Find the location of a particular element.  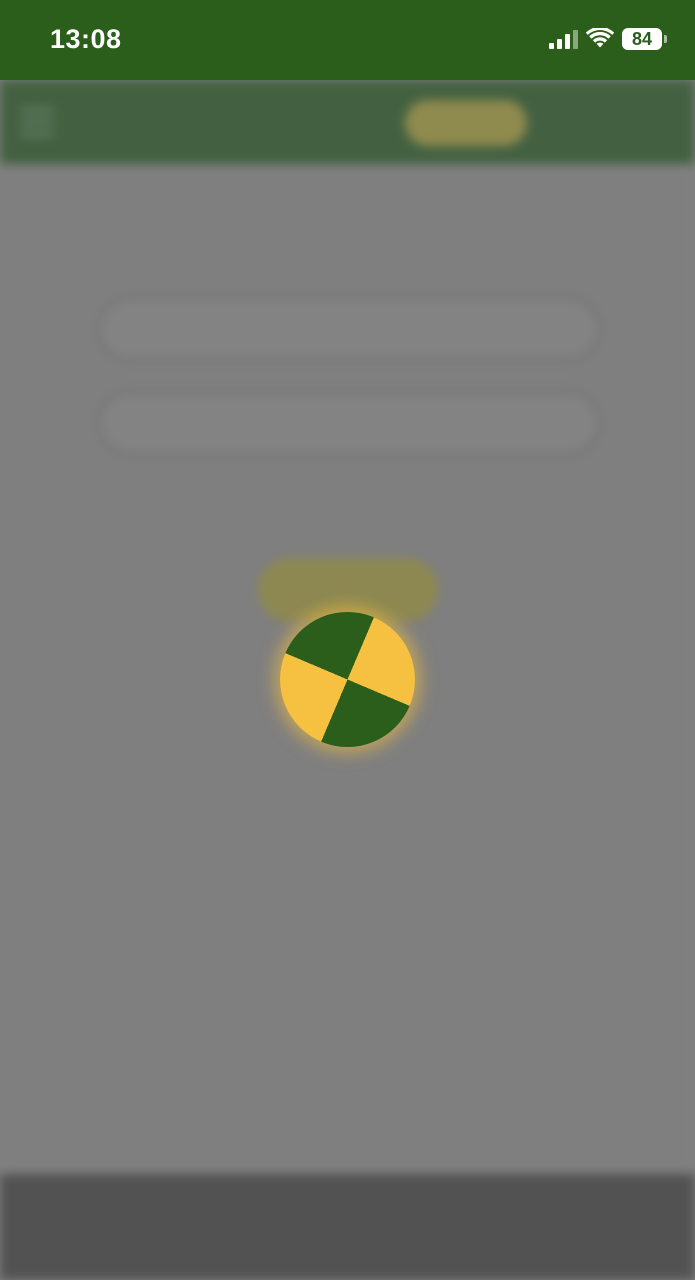

status-bar: 13:08 84 is located at coordinates (347, 40).